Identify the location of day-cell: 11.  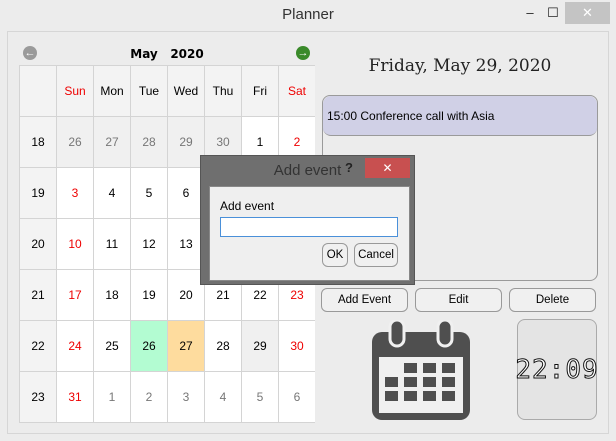
(111, 243).